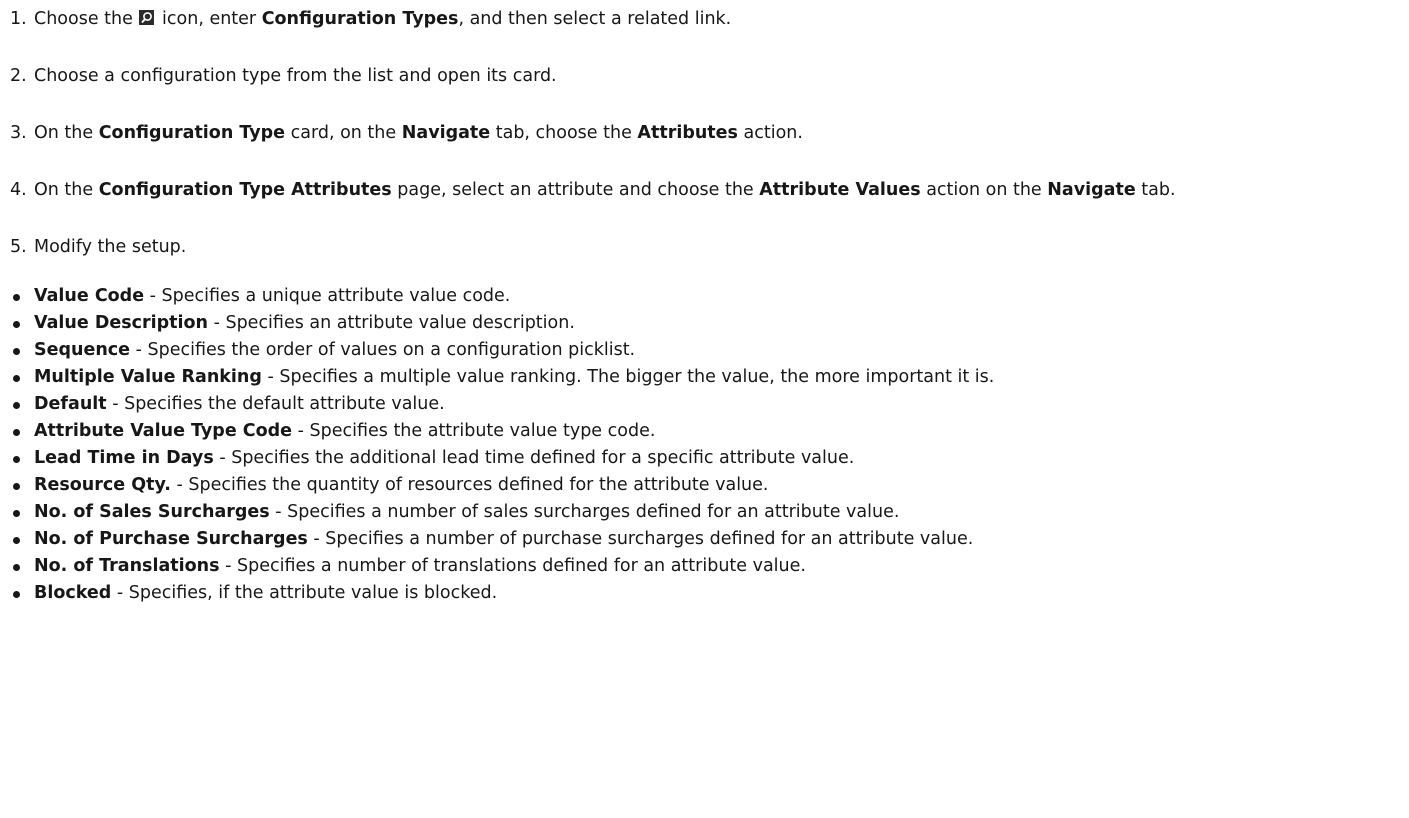  Describe the element at coordinates (18, 76) in the screenshot. I see `step-number: 2.` at that location.